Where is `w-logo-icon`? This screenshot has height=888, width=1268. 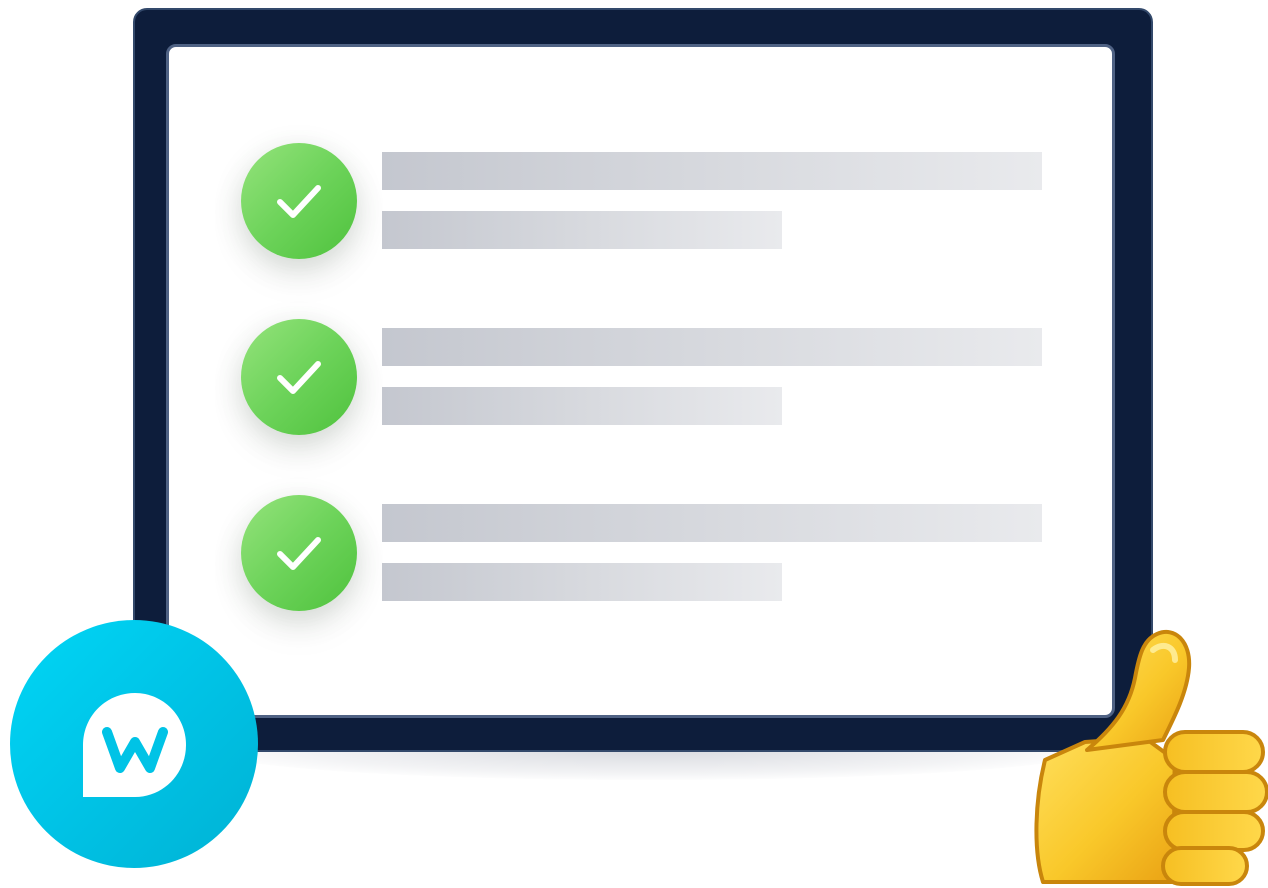
w-logo-icon is located at coordinates (134, 745).